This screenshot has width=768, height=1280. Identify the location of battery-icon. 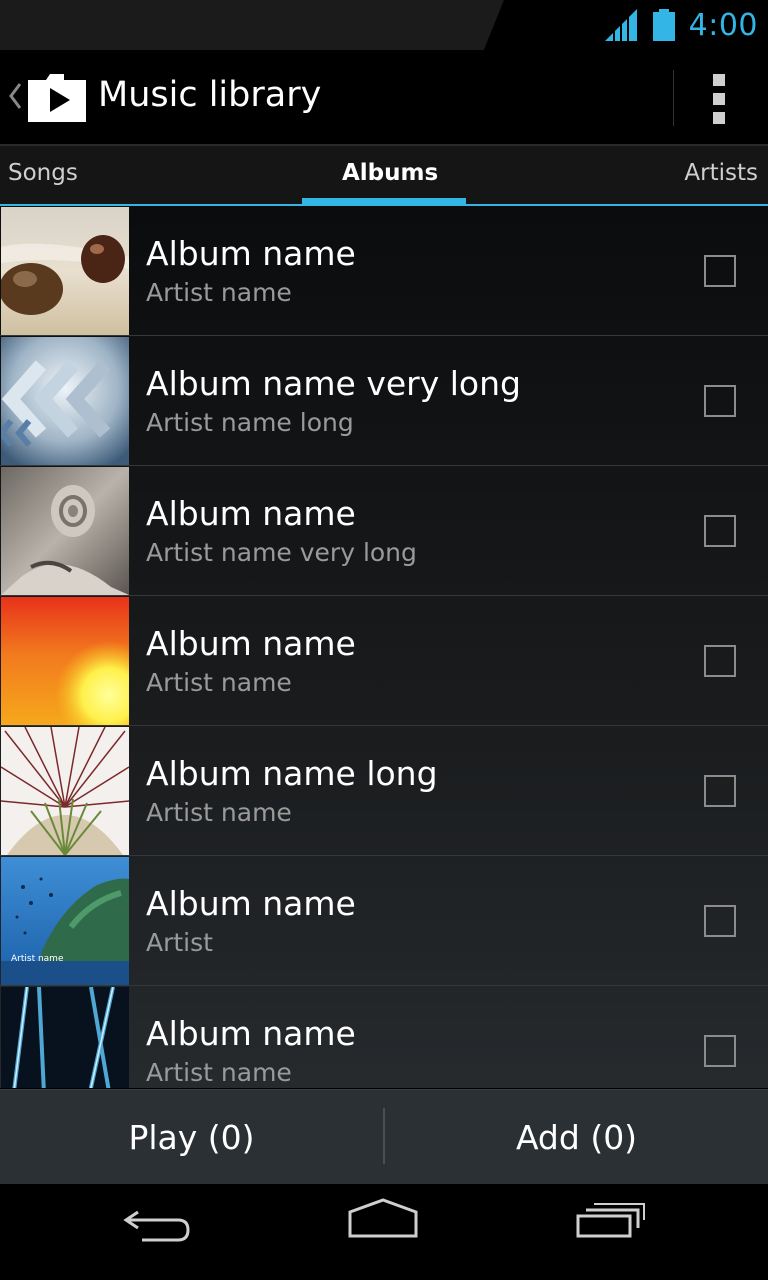
(663, 25).